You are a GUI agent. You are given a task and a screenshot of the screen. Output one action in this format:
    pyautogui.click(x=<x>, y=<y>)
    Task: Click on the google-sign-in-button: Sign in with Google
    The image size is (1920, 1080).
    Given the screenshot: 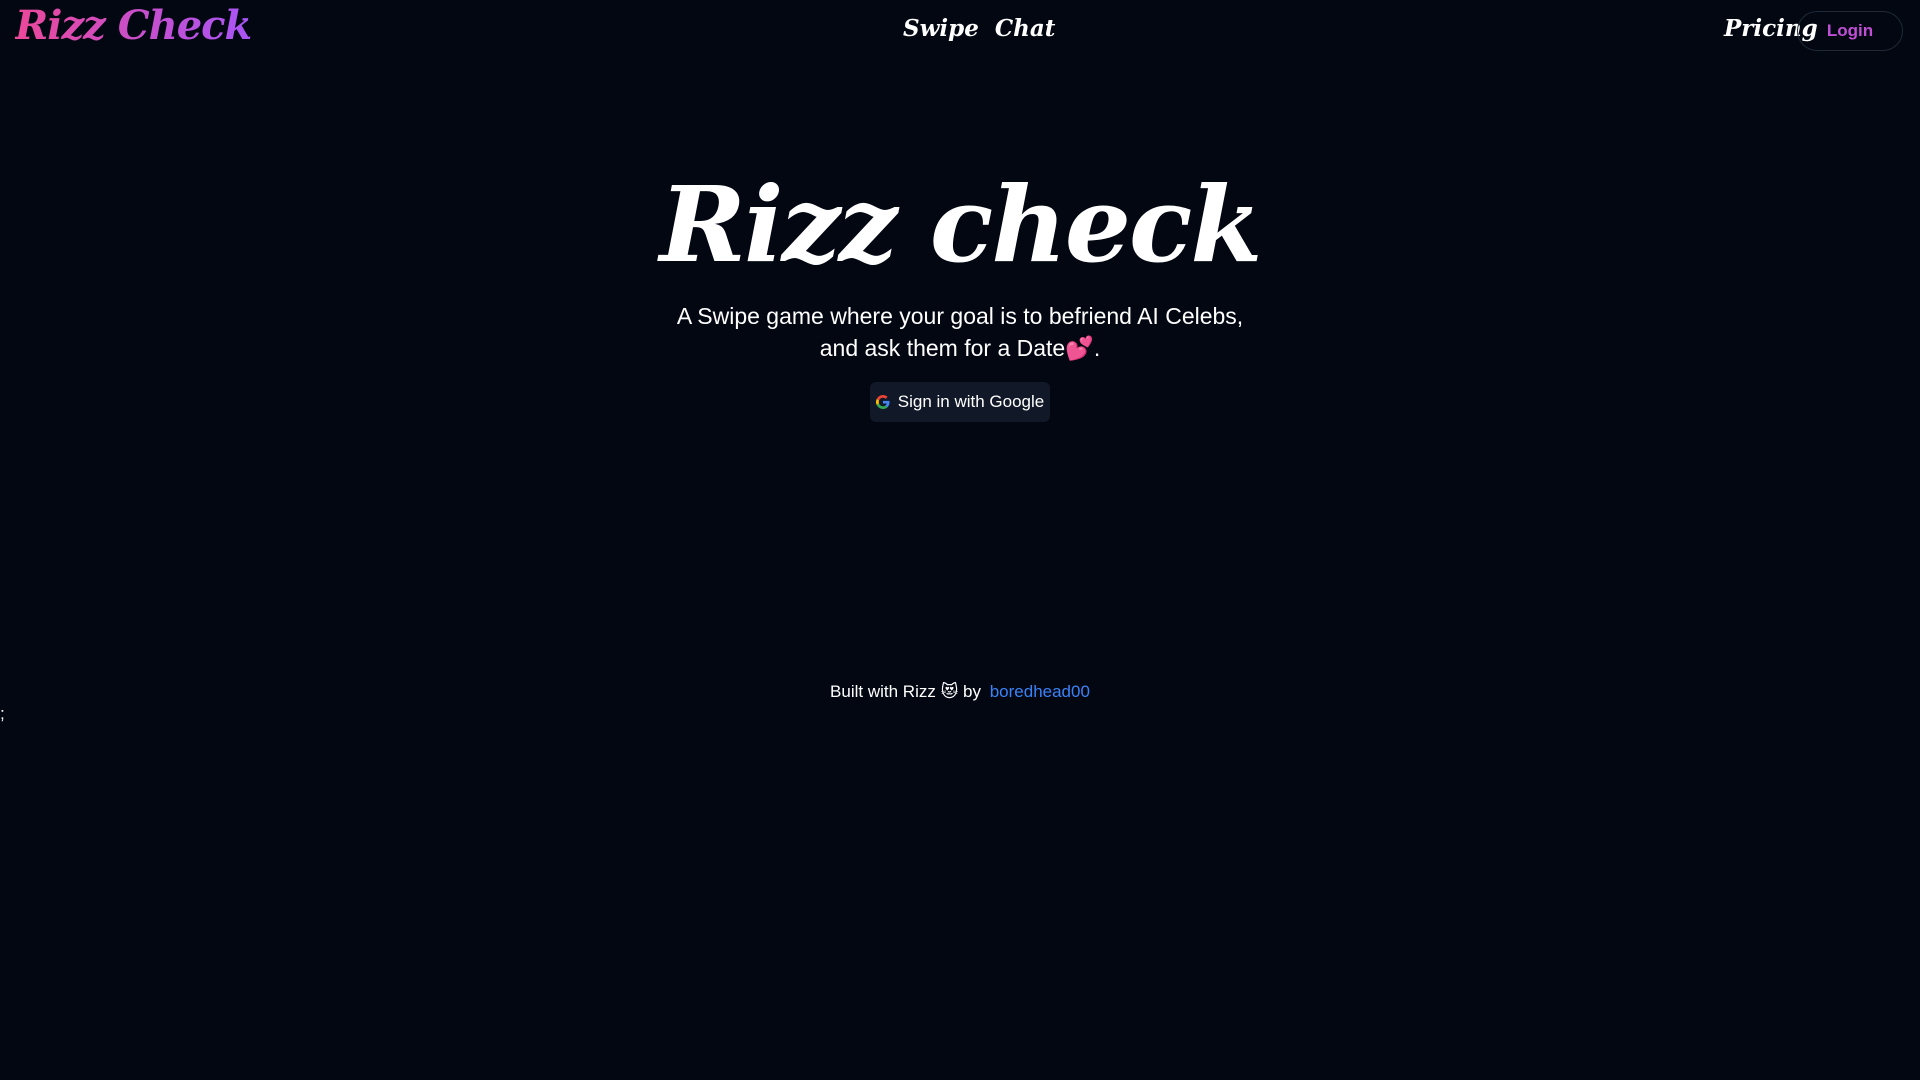 What is the action you would take?
    pyautogui.click(x=960, y=402)
    